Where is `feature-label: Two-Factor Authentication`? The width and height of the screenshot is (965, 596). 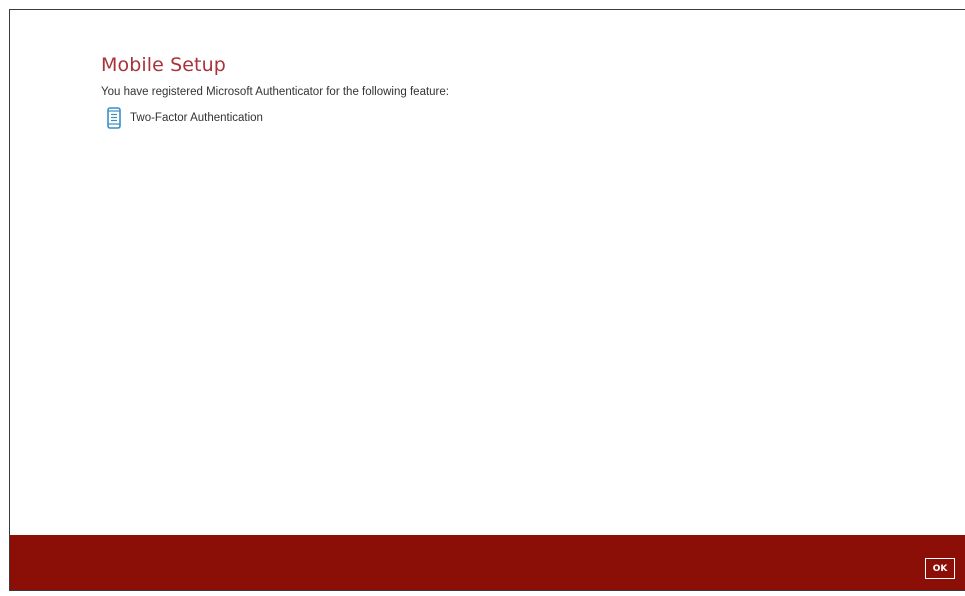 feature-label: Two-Factor Authentication is located at coordinates (196, 118).